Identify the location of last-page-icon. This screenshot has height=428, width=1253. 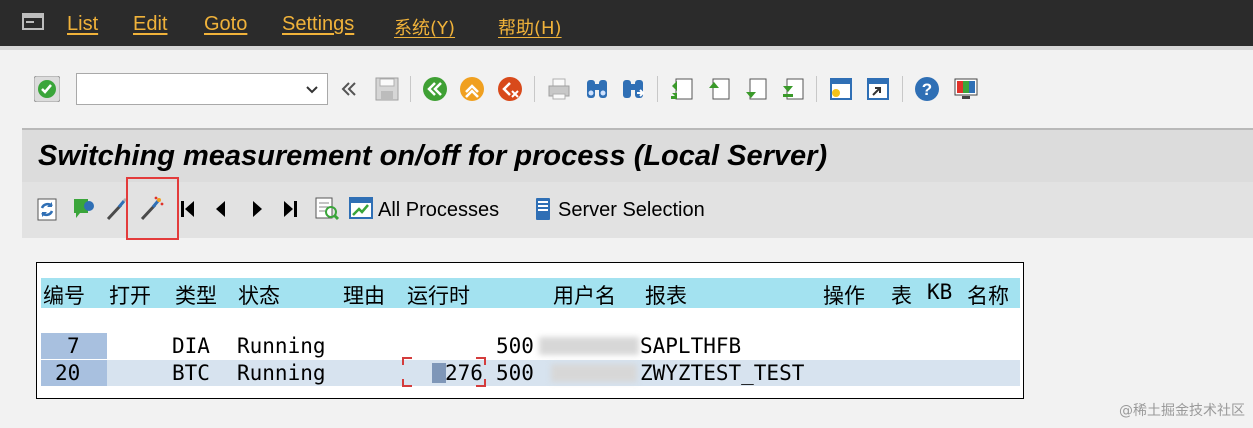
(793, 89).